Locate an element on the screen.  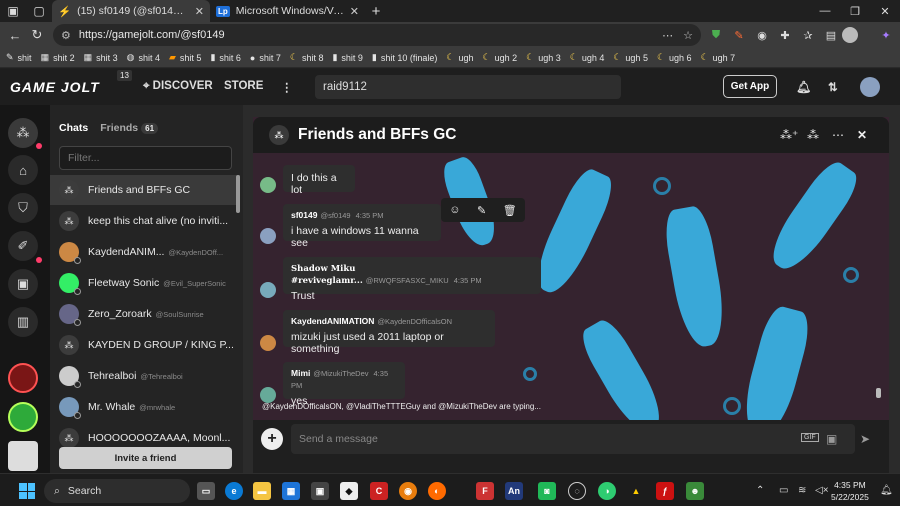
extensions-icon: ✚ is located at coordinates (785, 35).